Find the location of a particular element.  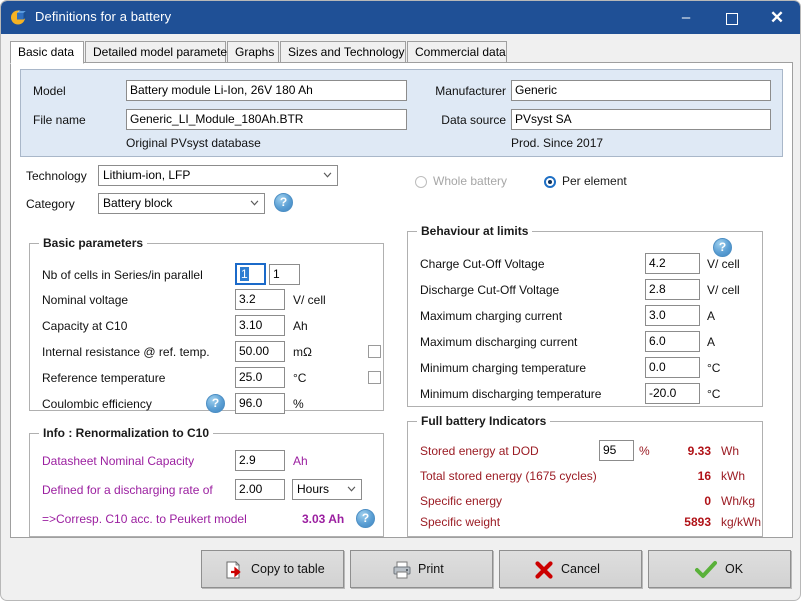

peukert-result-value: 3.03 Ah is located at coordinates (323, 519).